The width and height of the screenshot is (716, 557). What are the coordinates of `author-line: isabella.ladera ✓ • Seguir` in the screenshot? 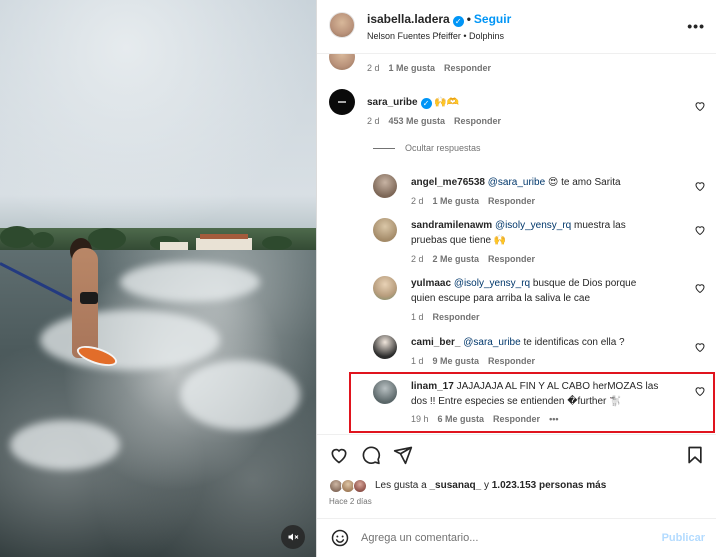 It's located at (439, 19).